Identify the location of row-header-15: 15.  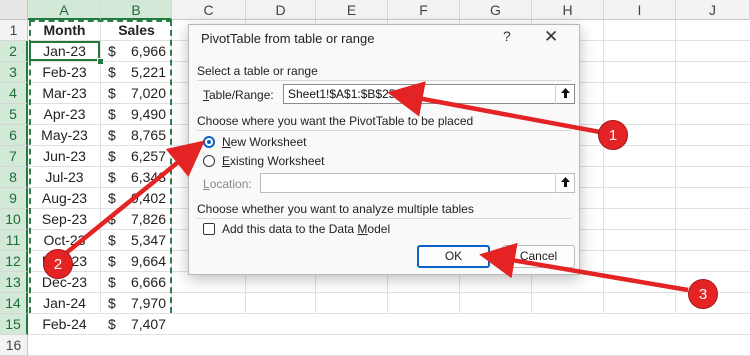
(14, 324).